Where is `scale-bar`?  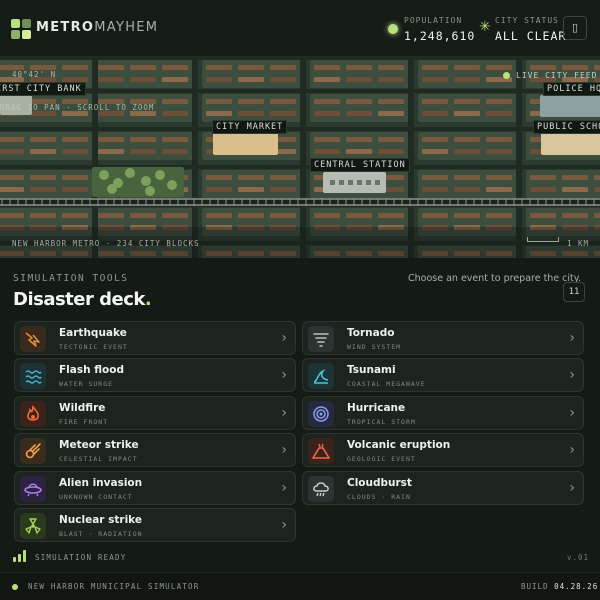 scale-bar is located at coordinates (543, 239).